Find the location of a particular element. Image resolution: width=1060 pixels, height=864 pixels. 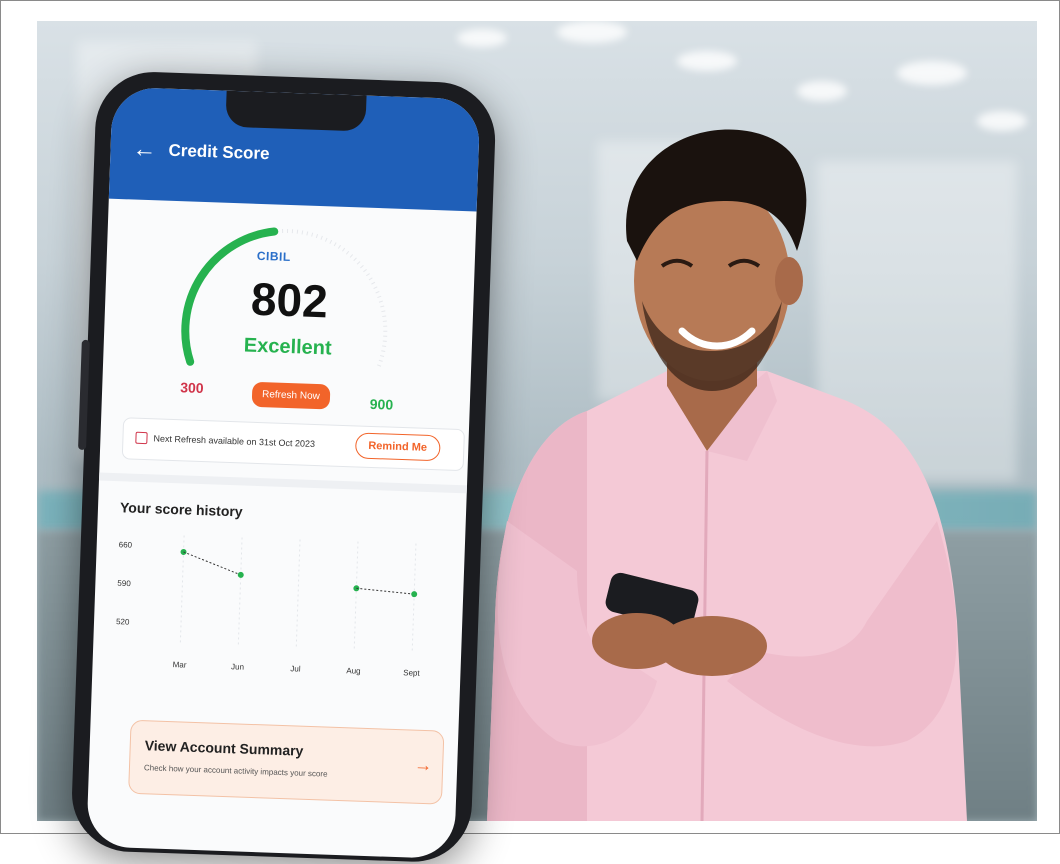

x-tick-label: Sept is located at coordinates (412, 673).